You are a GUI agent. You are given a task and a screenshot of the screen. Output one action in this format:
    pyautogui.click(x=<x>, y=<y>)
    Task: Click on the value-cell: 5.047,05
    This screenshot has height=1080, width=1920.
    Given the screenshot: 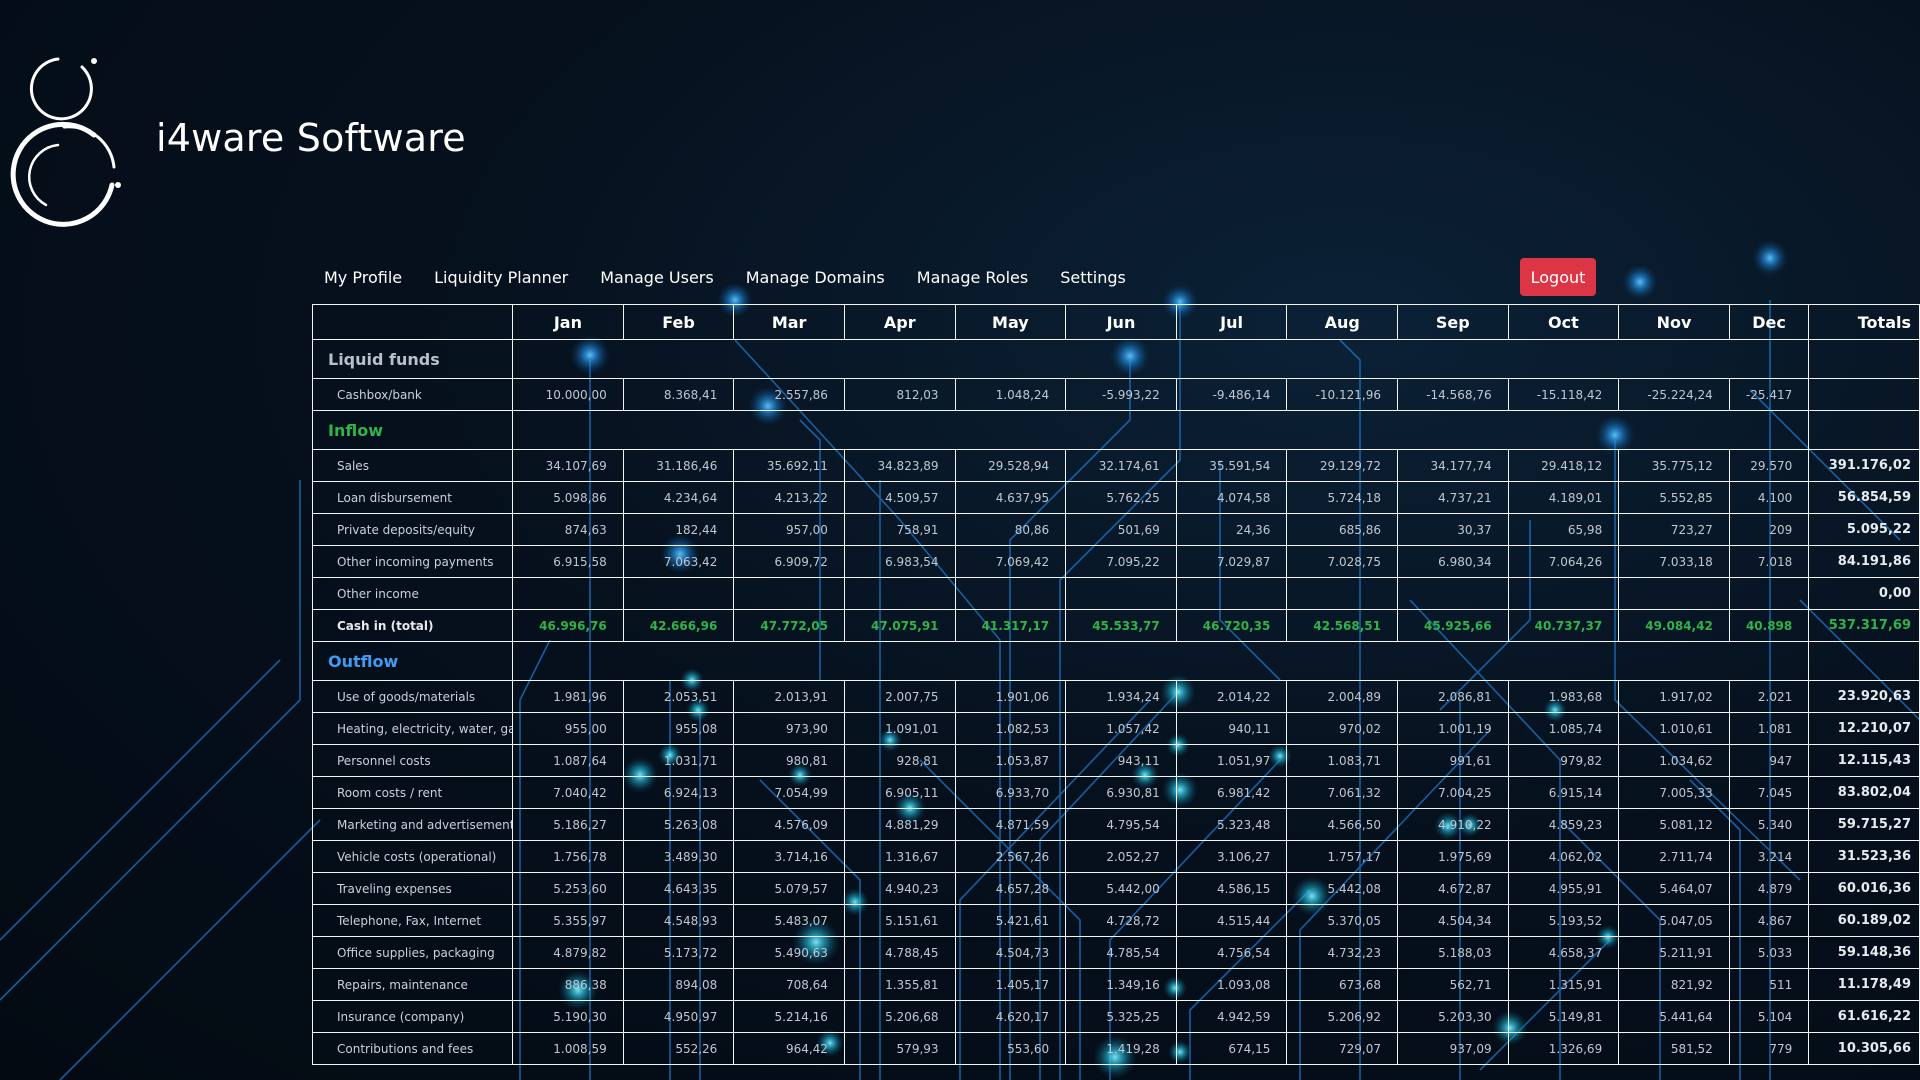 What is the action you would take?
    pyautogui.click(x=1674, y=920)
    